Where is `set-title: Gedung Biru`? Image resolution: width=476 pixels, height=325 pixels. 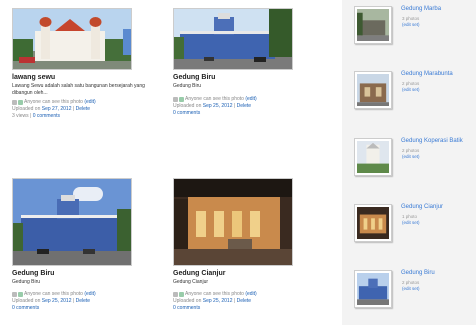 set-title: Gedung Biru is located at coordinates (418, 273).